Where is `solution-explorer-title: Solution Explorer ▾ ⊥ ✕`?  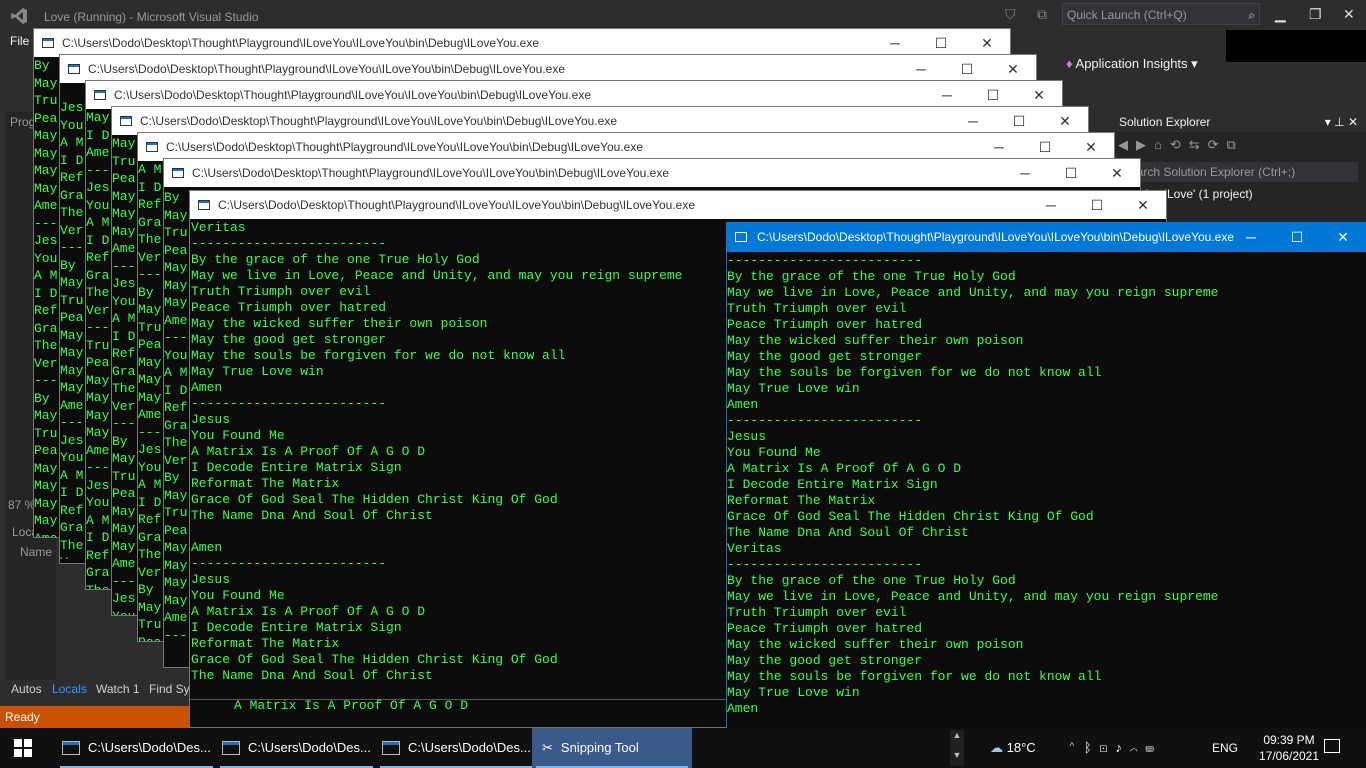 solution-explorer-title: Solution Explorer ▾ ⊥ ✕ is located at coordinates (1238, 122).